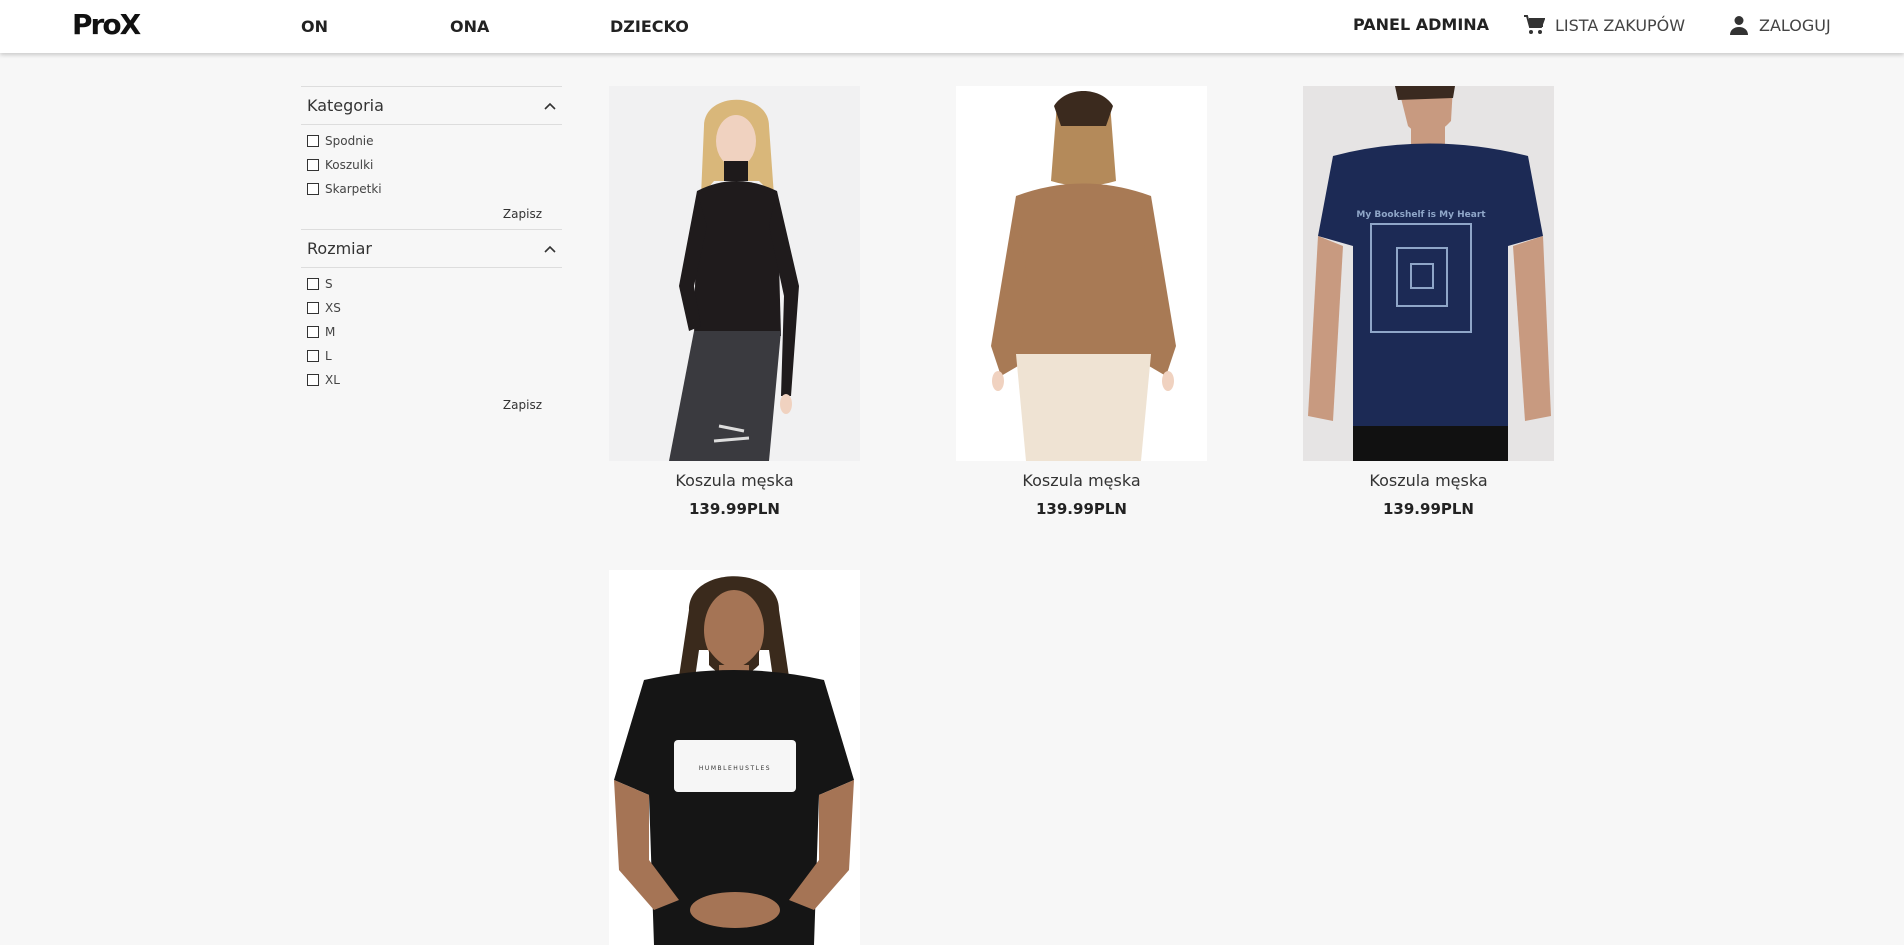  I want to click on product-image-woman-brown-sweater, so click(1081, 273).